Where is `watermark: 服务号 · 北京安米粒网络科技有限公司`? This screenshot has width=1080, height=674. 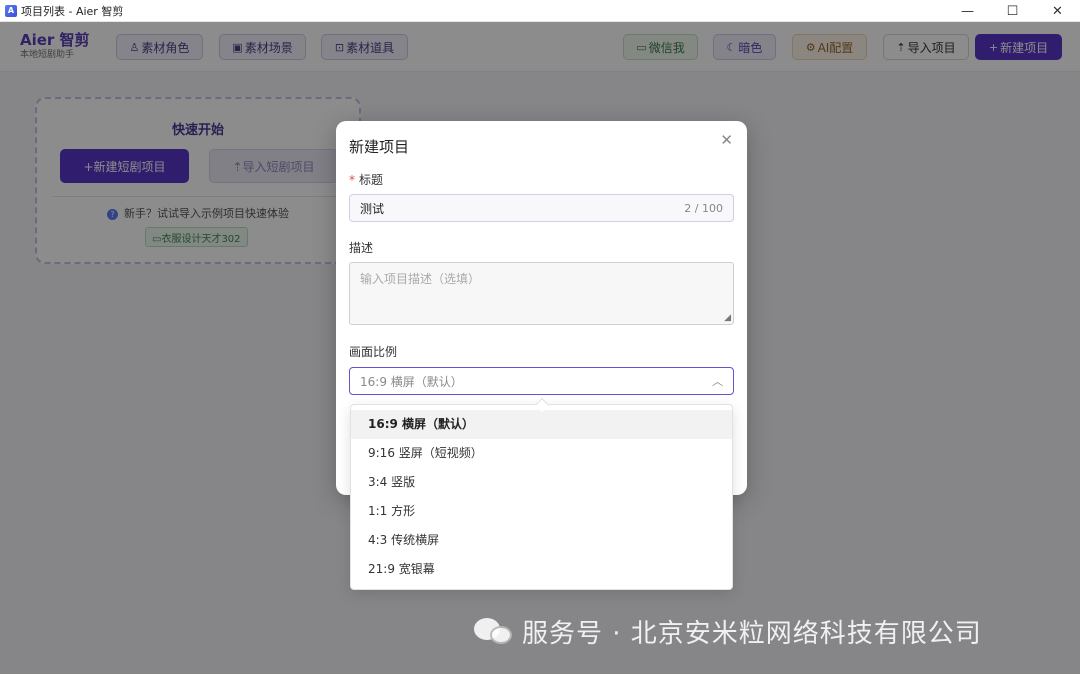 watermark: 服务号 · 北京安米粒网络科技有限公司 is located at coordinates (728, 631).